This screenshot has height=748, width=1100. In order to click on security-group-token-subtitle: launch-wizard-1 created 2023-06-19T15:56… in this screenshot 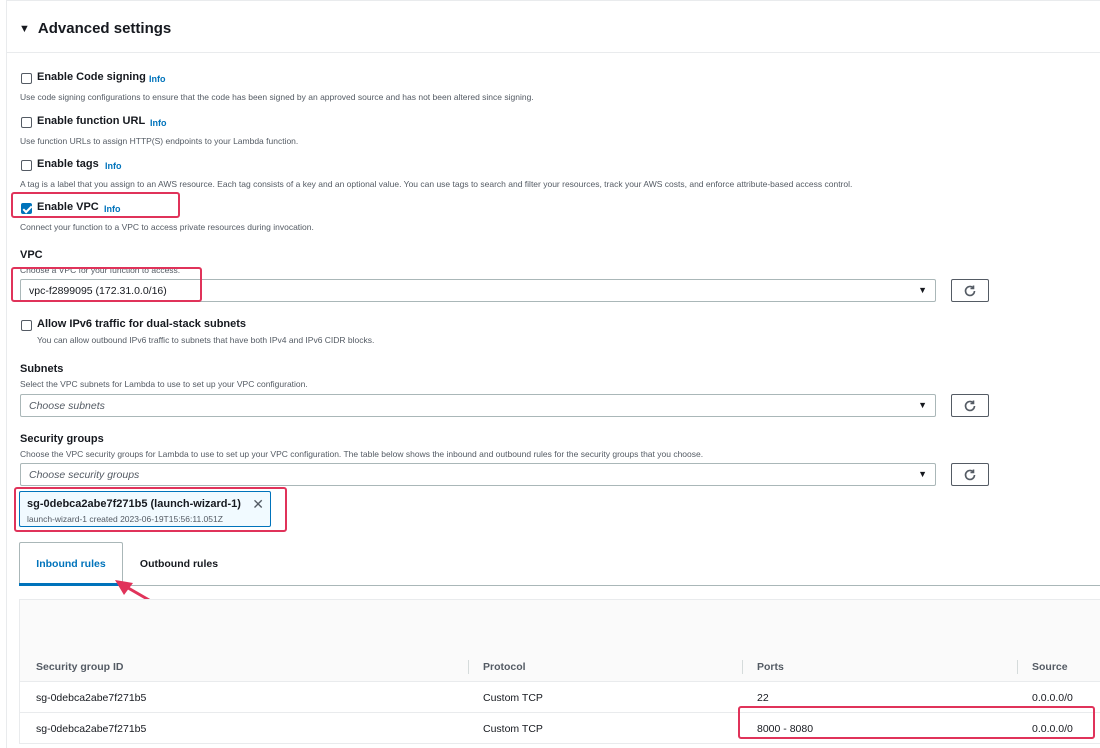, I will do `click(125, 519)`.